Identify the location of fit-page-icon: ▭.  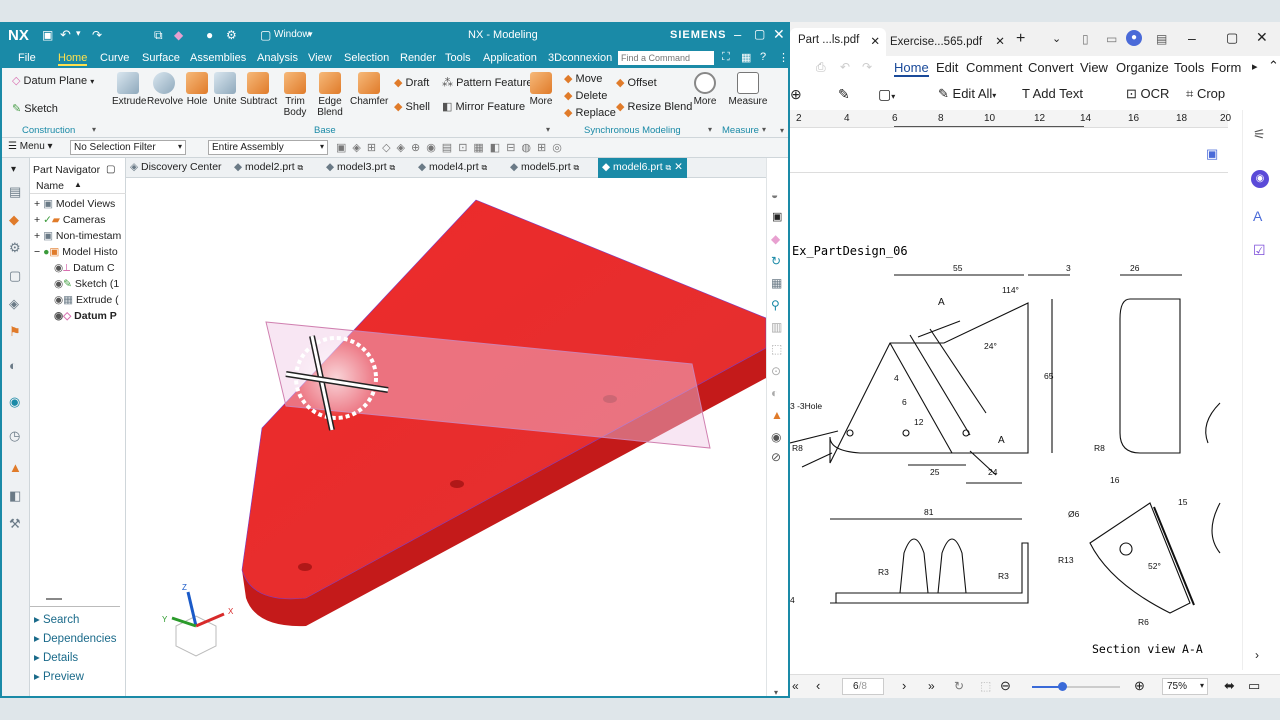
(1254, 686).